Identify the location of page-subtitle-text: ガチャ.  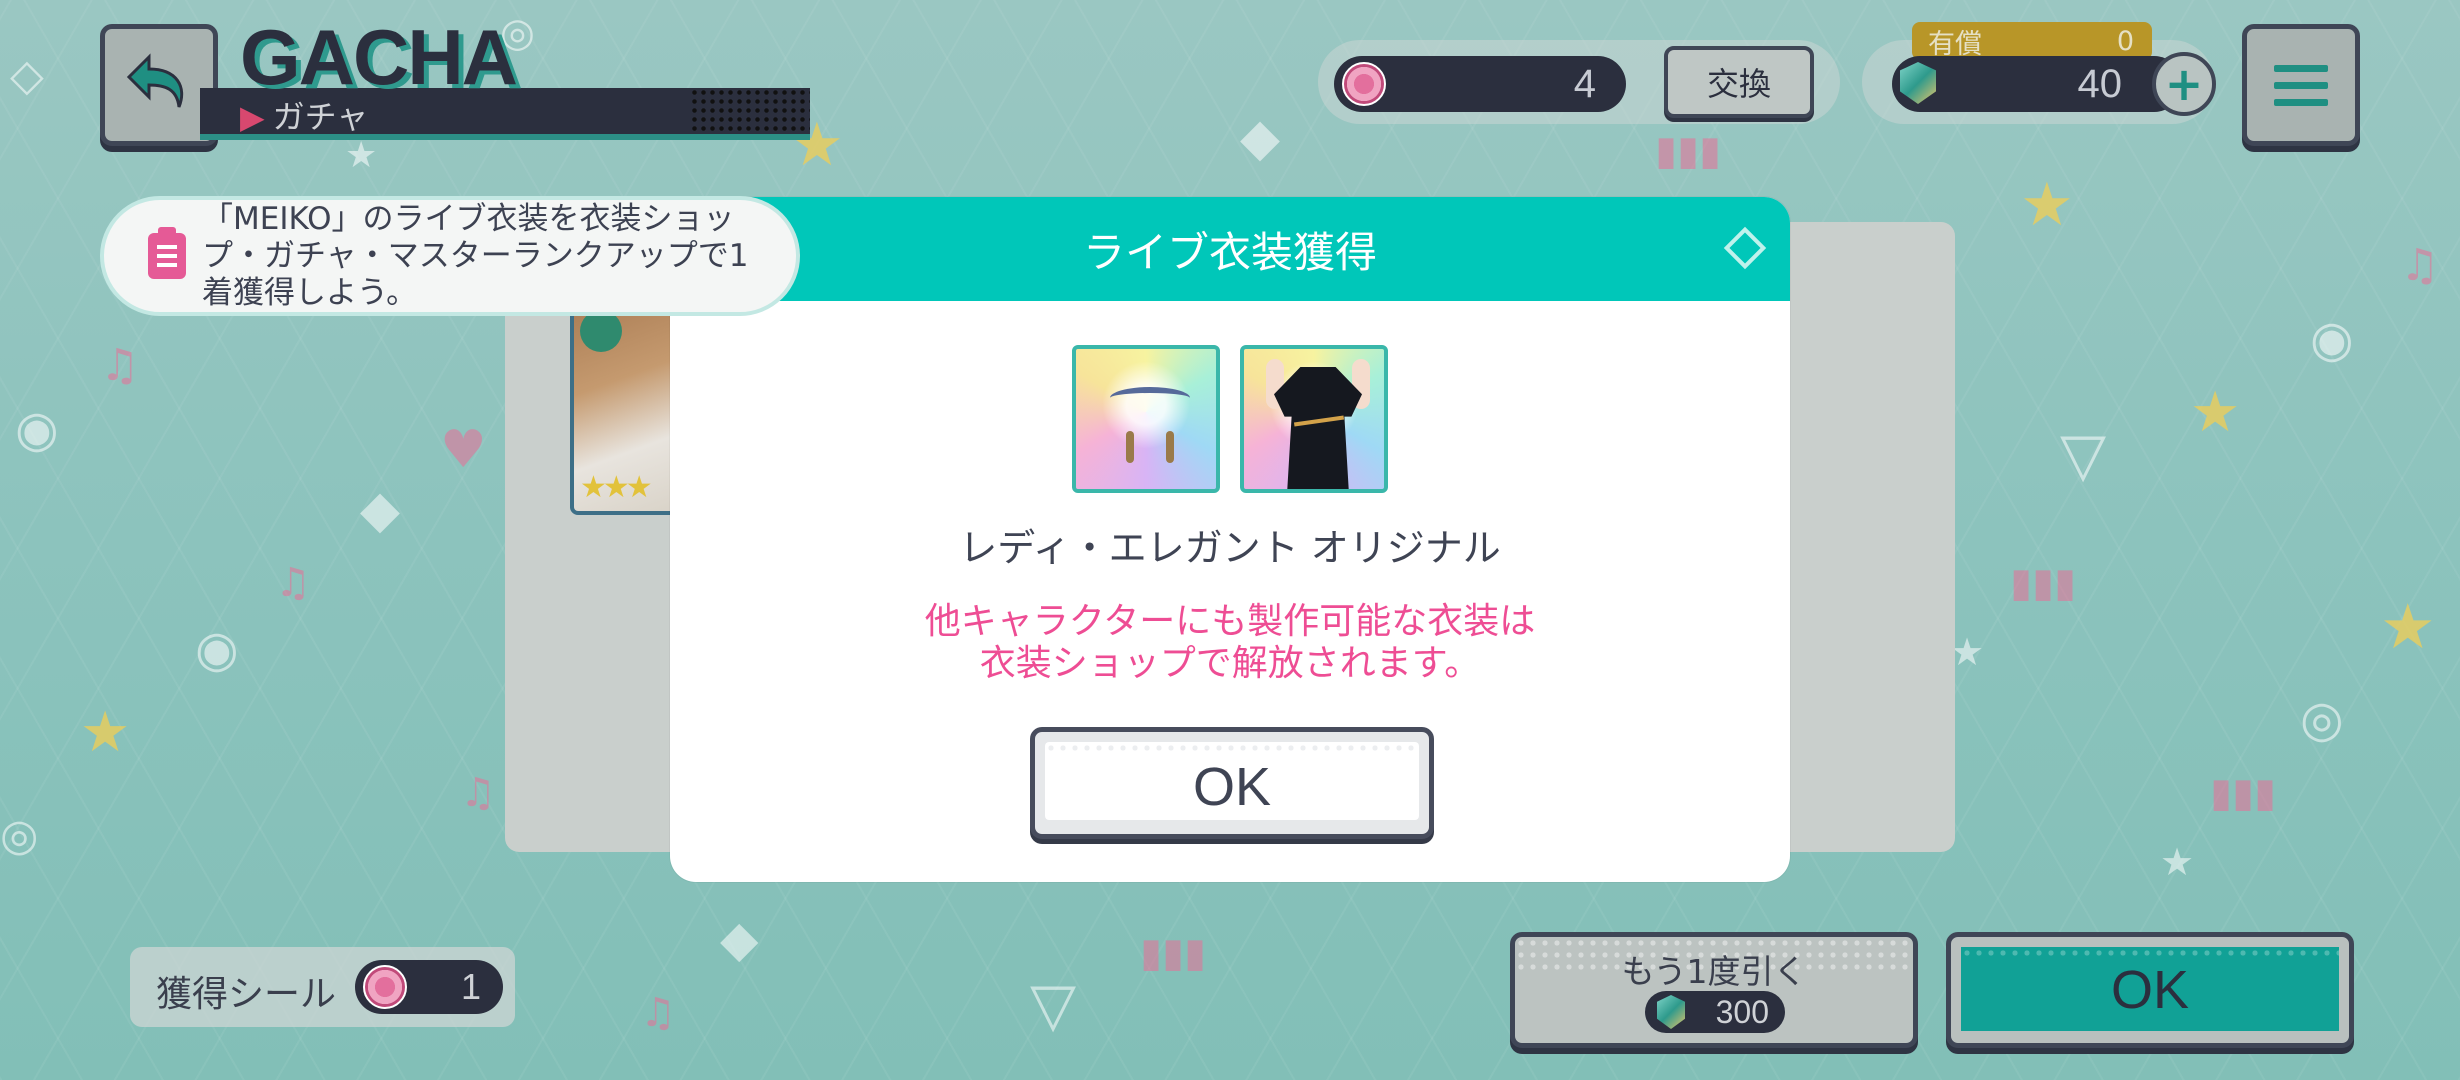
(320, 117).